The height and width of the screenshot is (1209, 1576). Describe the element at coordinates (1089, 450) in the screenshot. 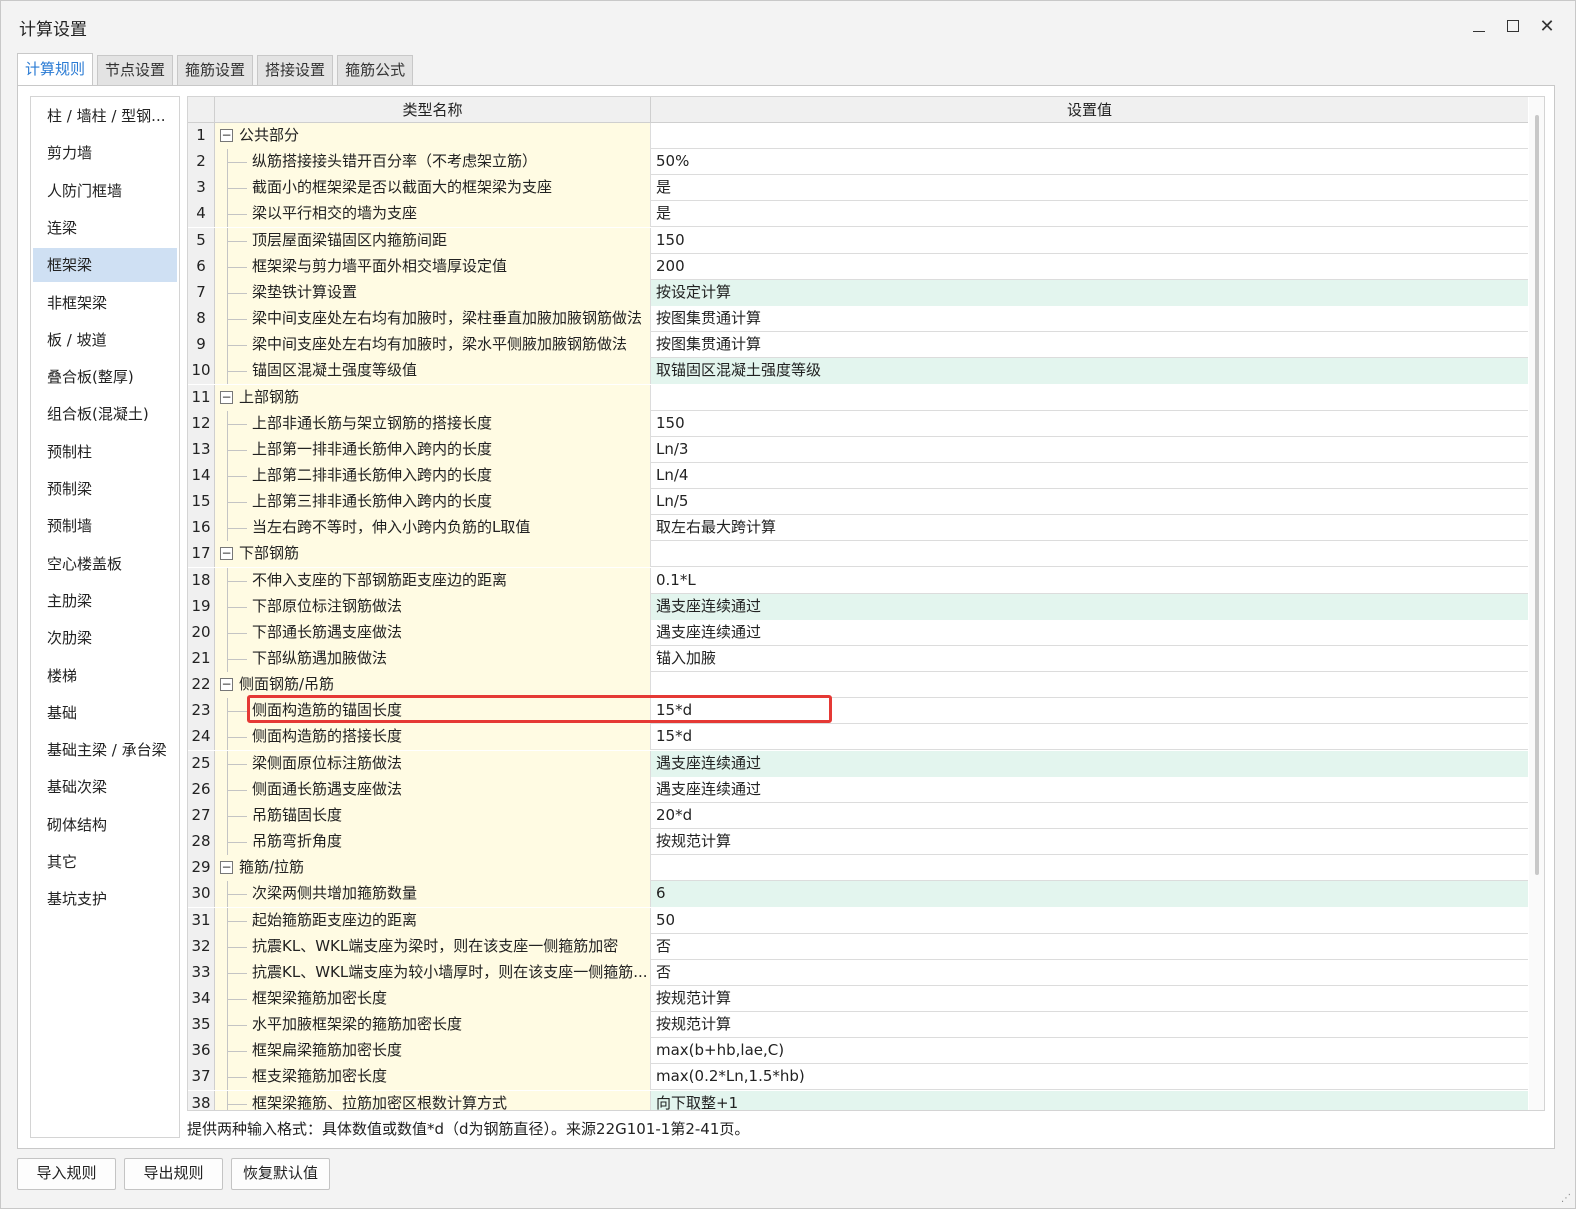

I see `setting-value-cell: Ln/3` at that location.